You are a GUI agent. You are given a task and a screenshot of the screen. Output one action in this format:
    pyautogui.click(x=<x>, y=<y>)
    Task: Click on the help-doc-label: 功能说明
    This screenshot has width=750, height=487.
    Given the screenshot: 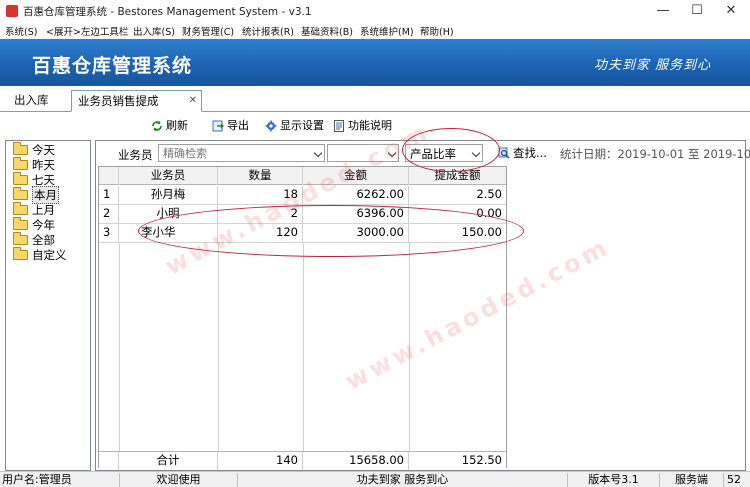 What is the action you would take?
    pyautogui.click(x=370, y=125)
    